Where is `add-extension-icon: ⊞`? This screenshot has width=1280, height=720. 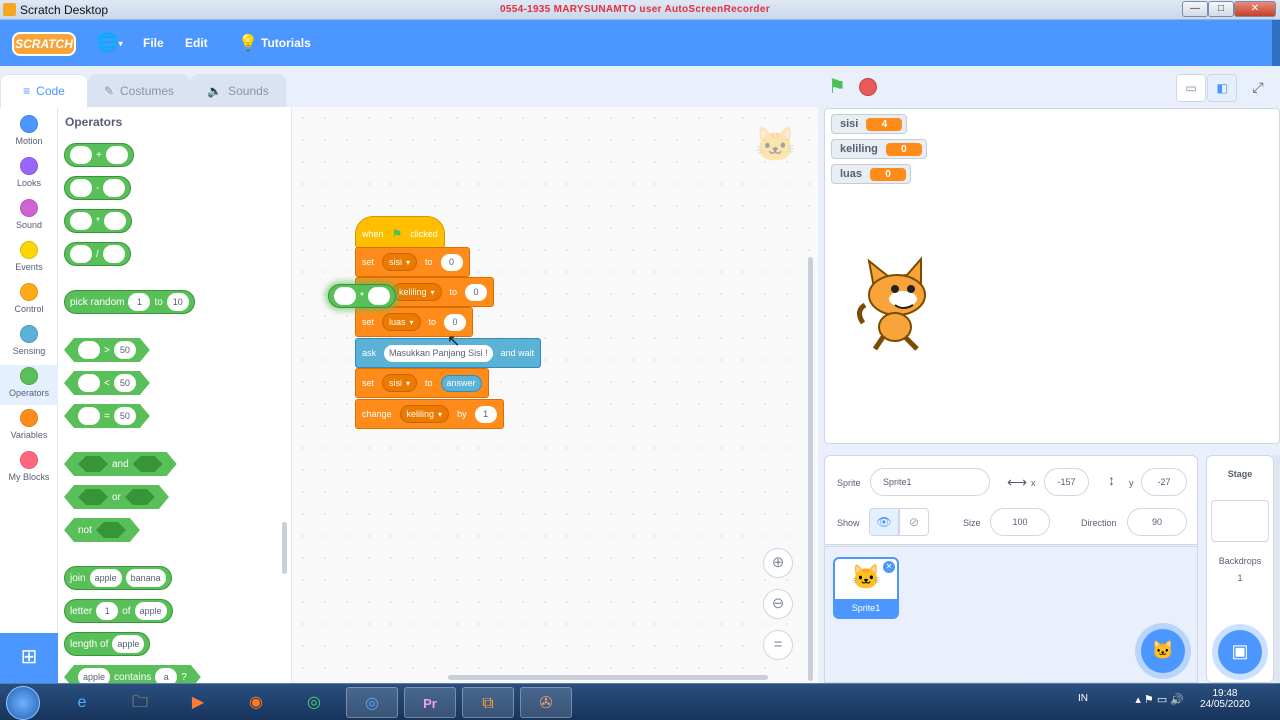
add-extension-icon: ⊞ is located at coordinates (29, 658).